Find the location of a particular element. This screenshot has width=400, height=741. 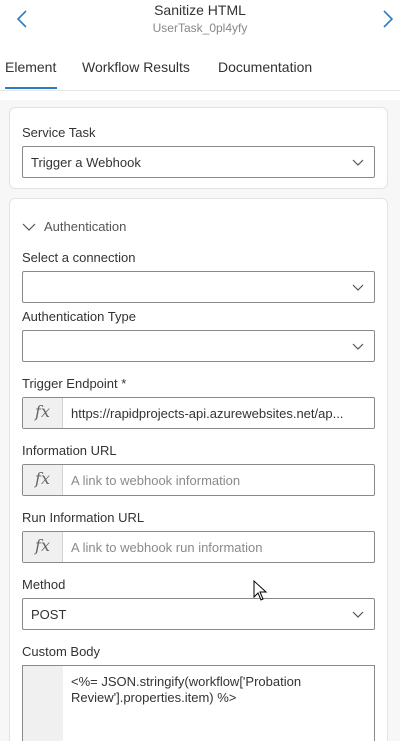

service-task-select: Trigger a Webhook is located at coordinates (198, 162).